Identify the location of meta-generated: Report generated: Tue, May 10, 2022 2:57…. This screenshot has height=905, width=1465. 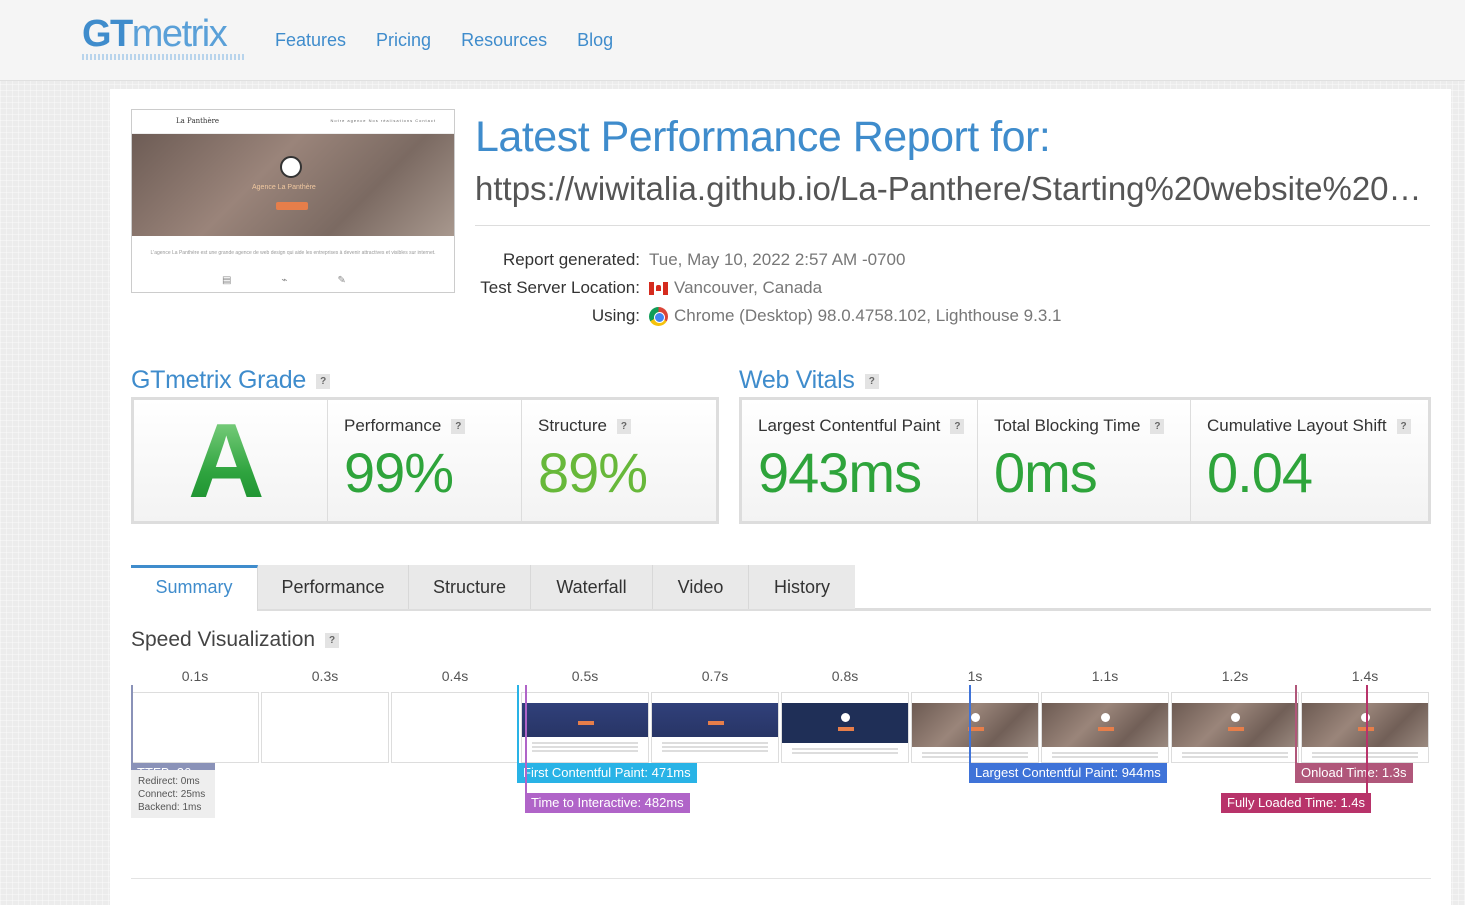
(760, 260).